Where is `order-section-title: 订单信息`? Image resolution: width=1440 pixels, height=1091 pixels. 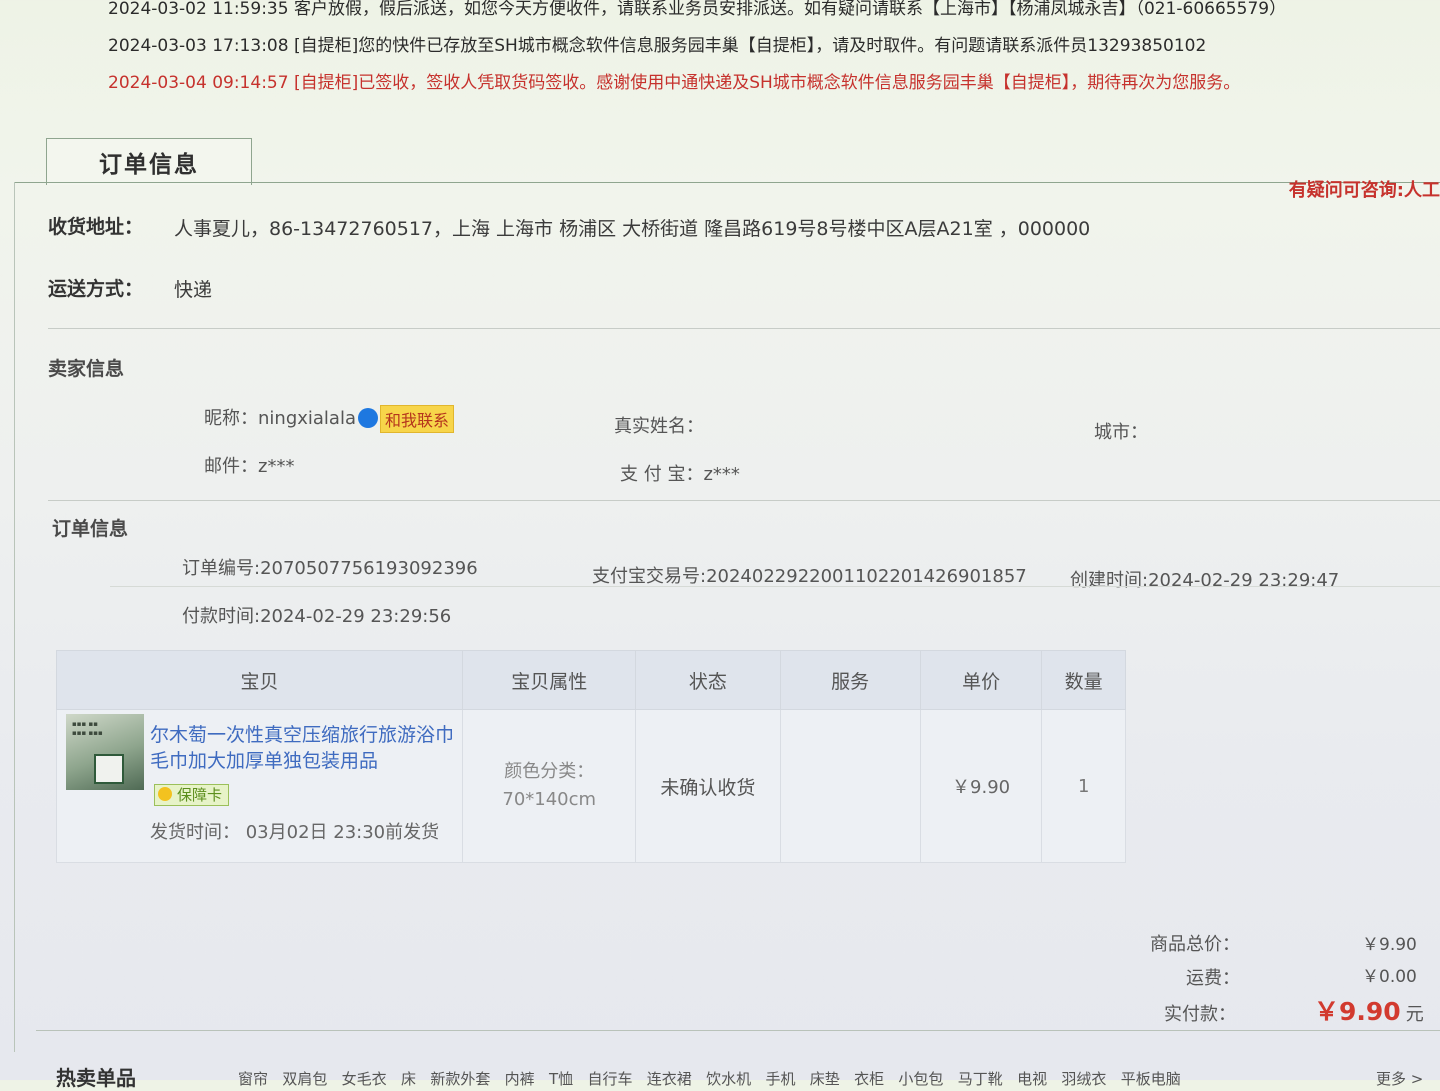
order-section-title: 订单信息 is located at coordinates (90, 529).